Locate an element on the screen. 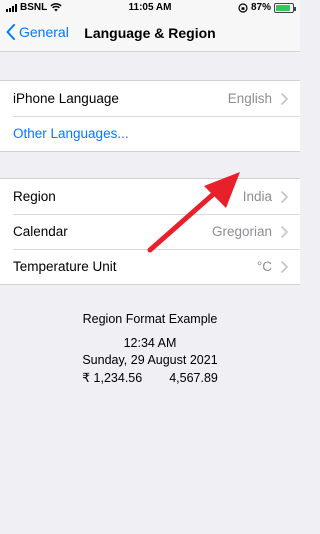  temperature-unit-label: Temperature Unit is located at coordinates (65, 266).